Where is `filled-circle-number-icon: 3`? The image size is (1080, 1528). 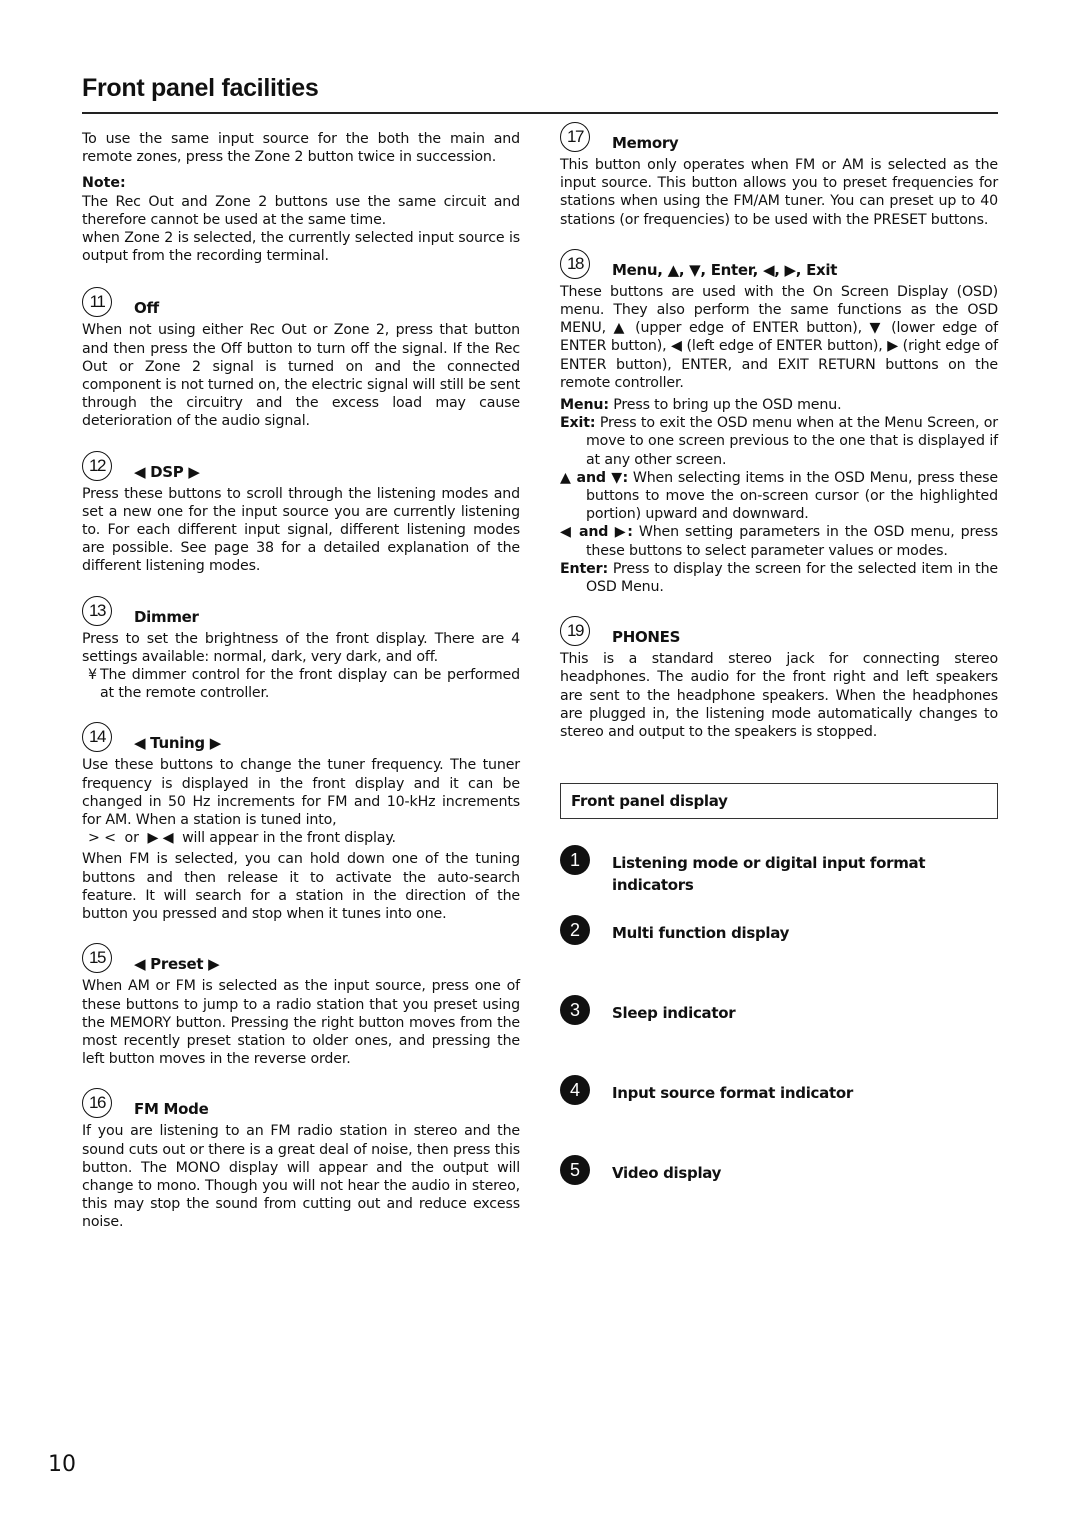
filled-circle-number-icon: 3 is located at coordinates (575, 1010).